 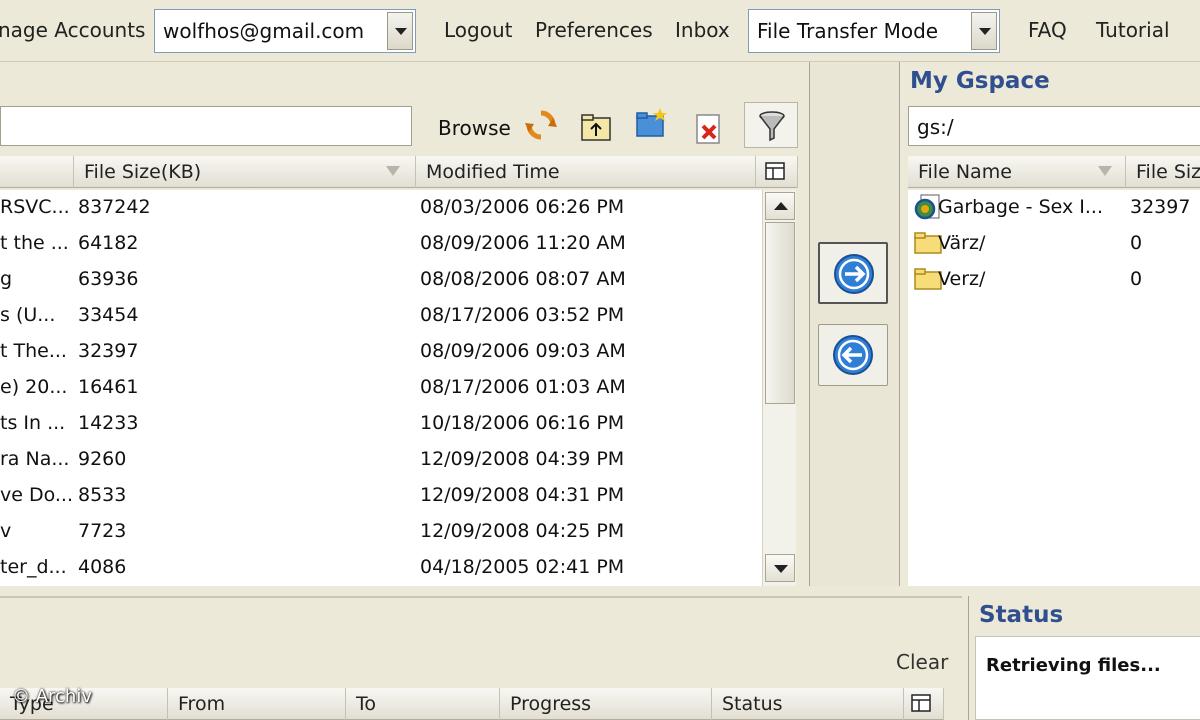 I want to click on logout-link: Logout, so click(x=478, y=30).